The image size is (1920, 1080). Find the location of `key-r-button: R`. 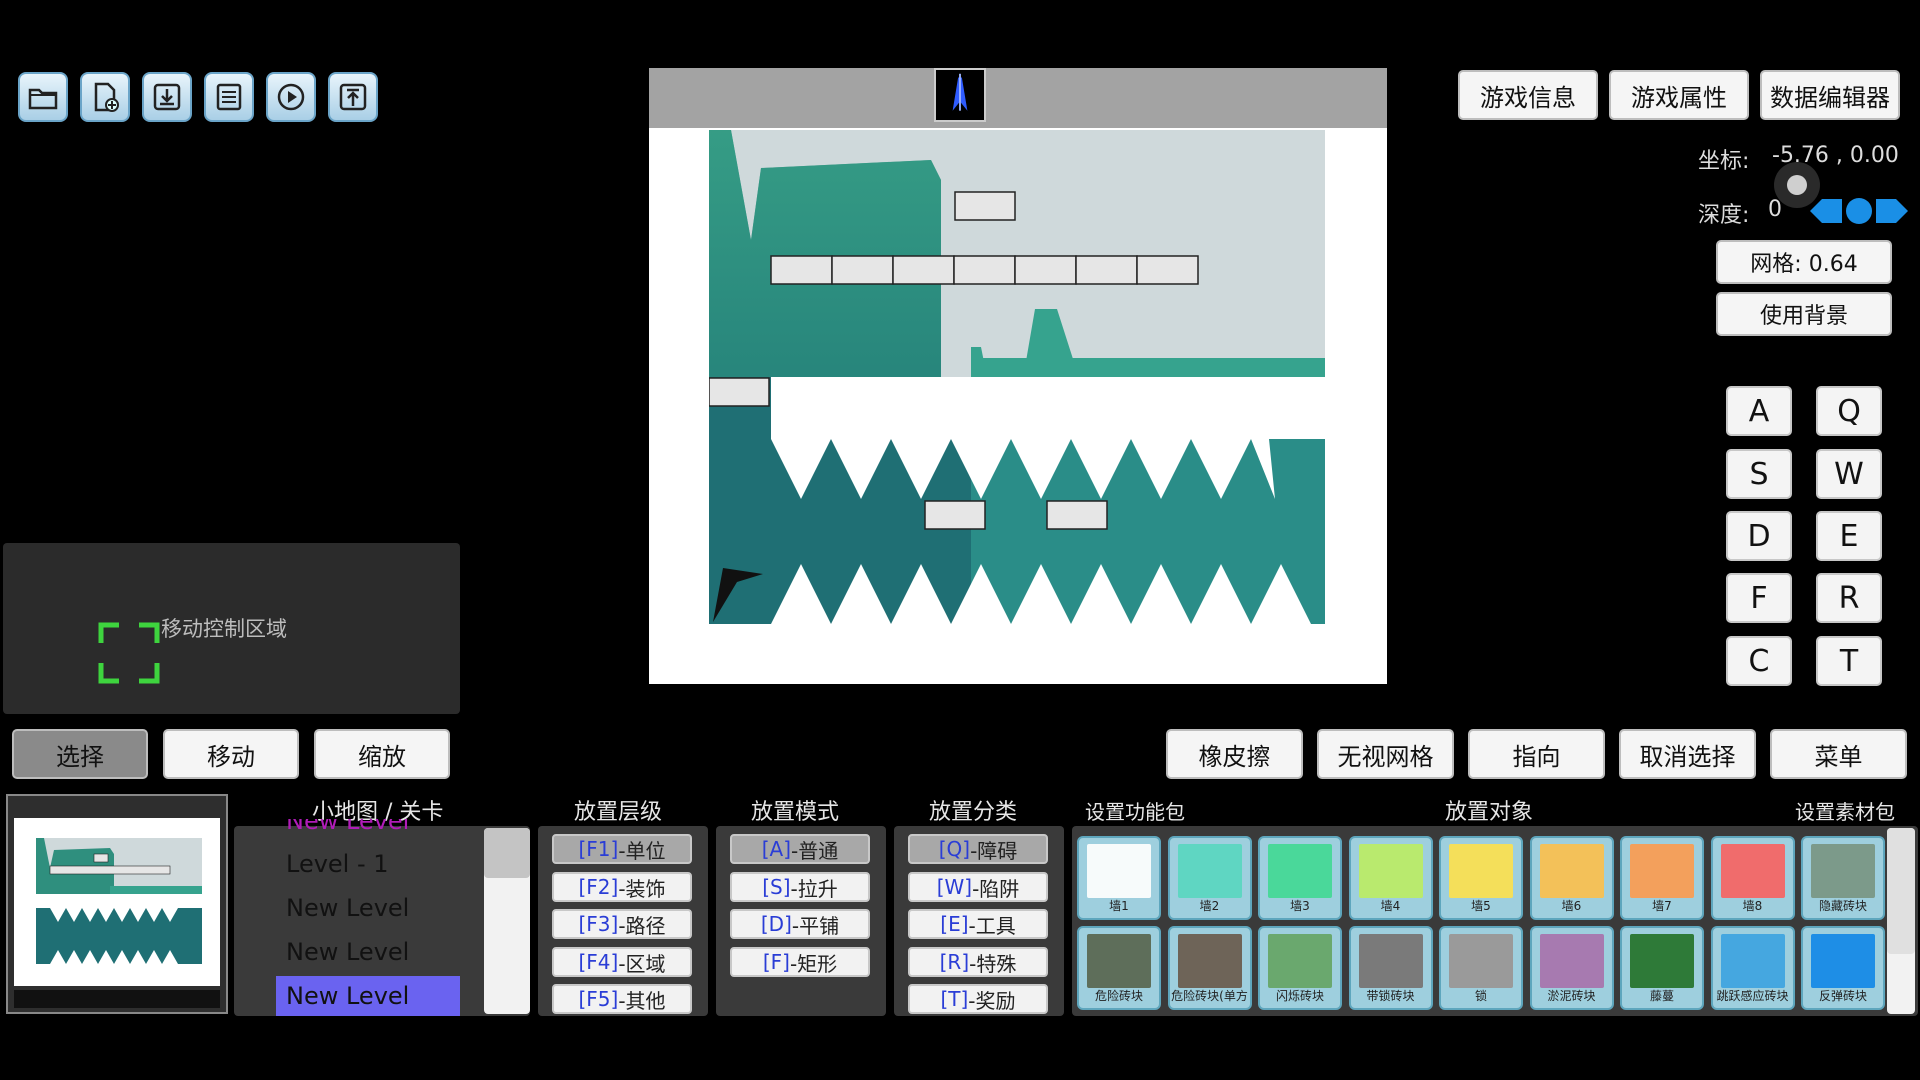

key-r-button: R is located at coordinates (1849, 598).